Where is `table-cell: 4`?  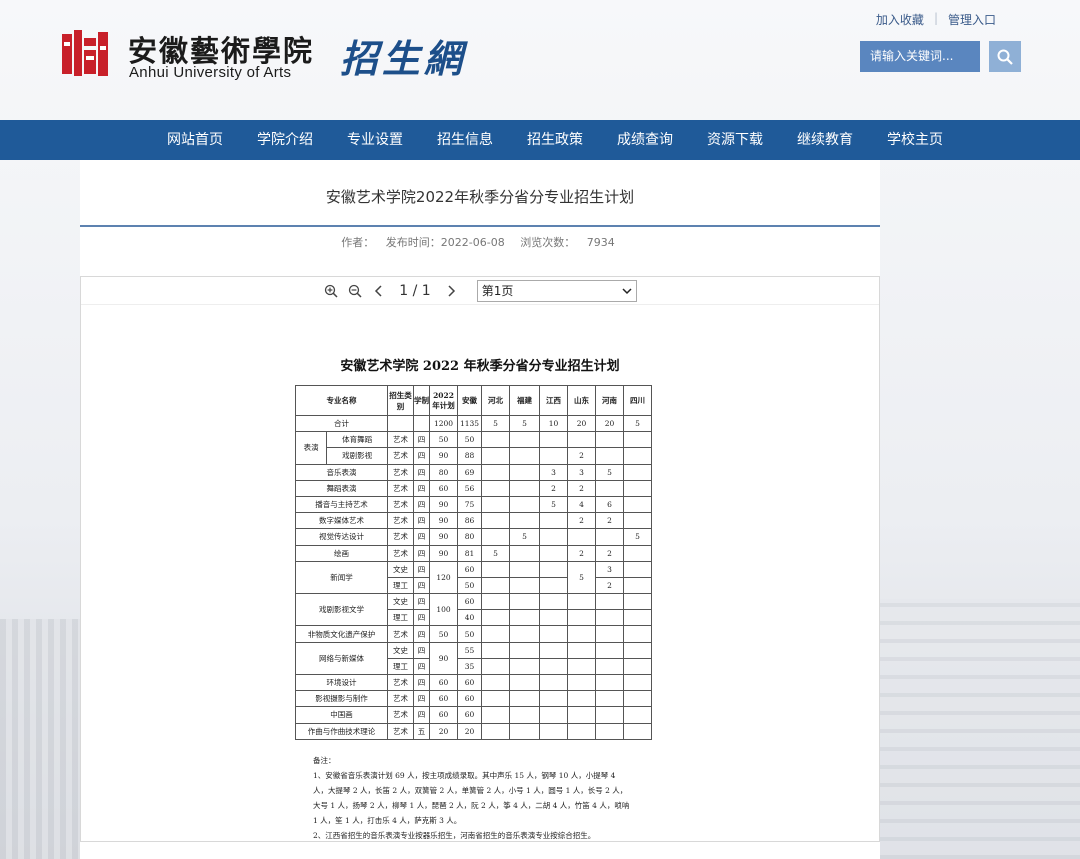
table-cell: 4 is located at coordinates (581, 504).